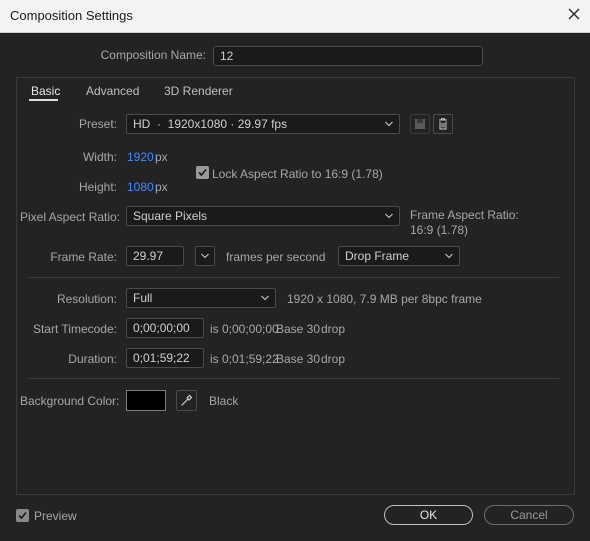 The image size is (590, 541). Describe the element at coordinates (22, 515) in the screenshot. I see `preview-checkbox` at that location.